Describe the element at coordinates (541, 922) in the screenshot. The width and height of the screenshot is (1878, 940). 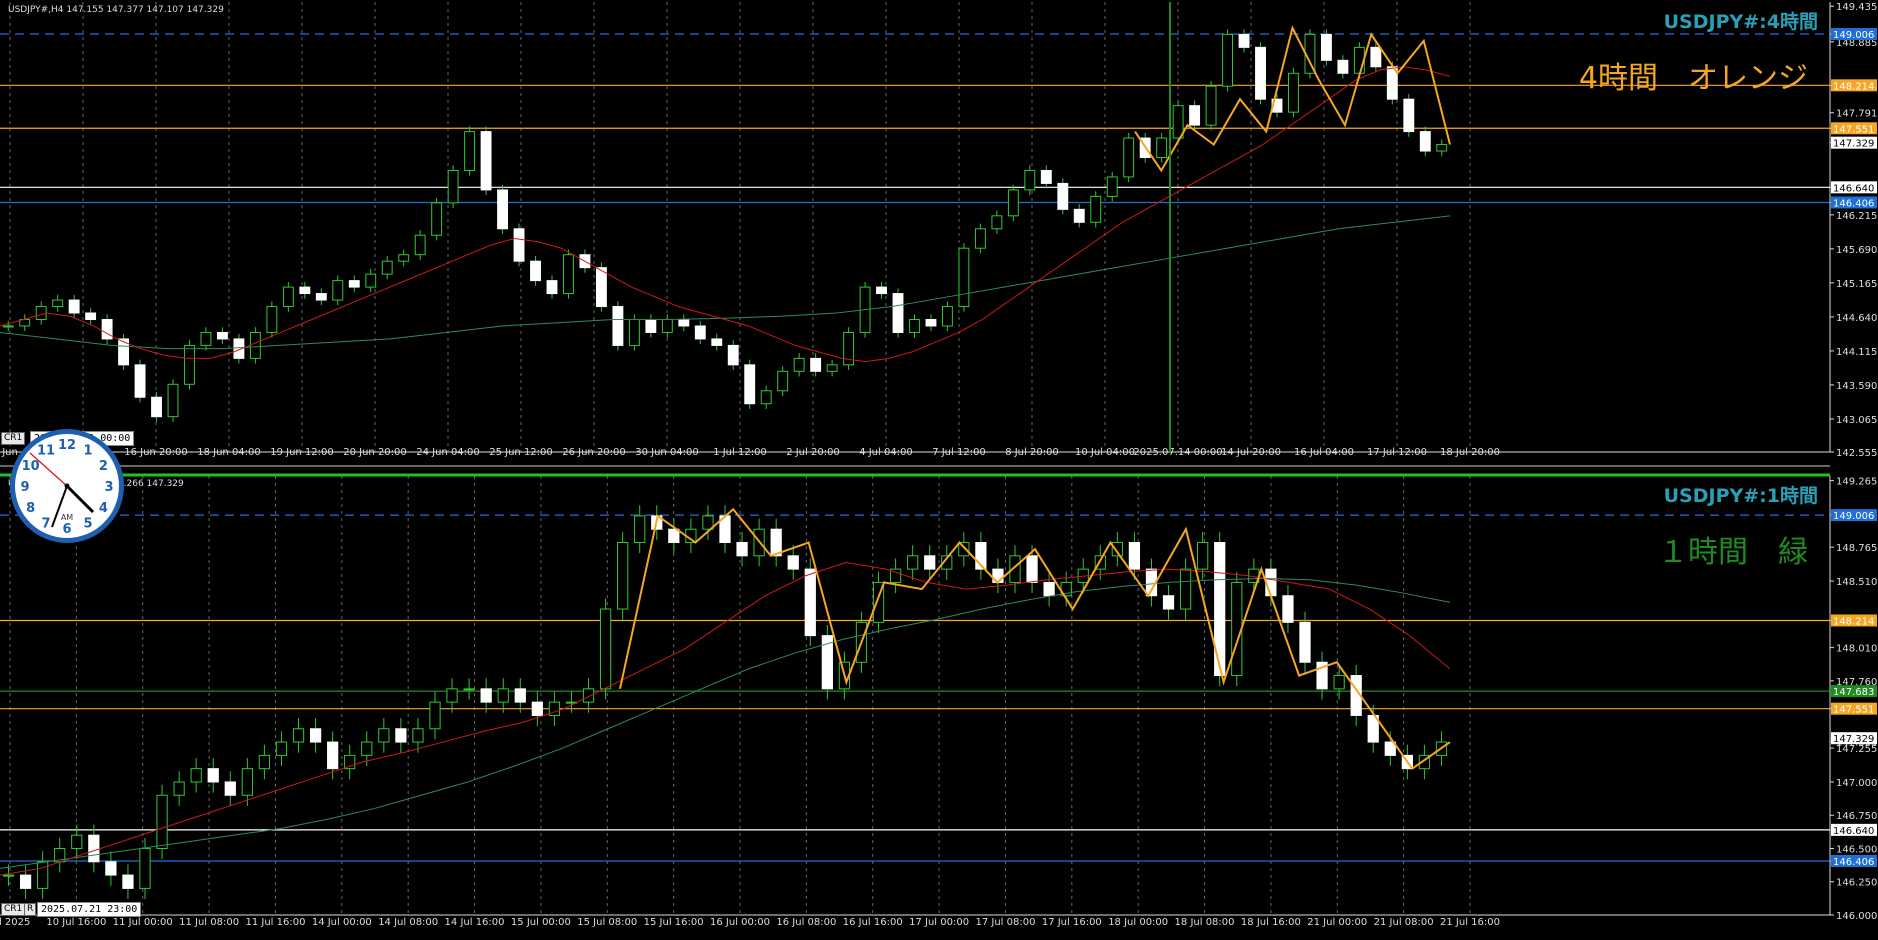
I see `x-tick-label: 15 Jul 00:00` at that location.